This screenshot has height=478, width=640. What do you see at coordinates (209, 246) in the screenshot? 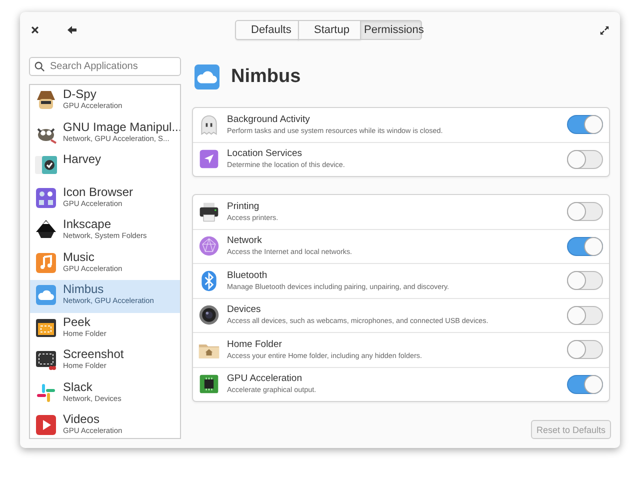
I see `globe-icon` at bounding box center [209, 246].